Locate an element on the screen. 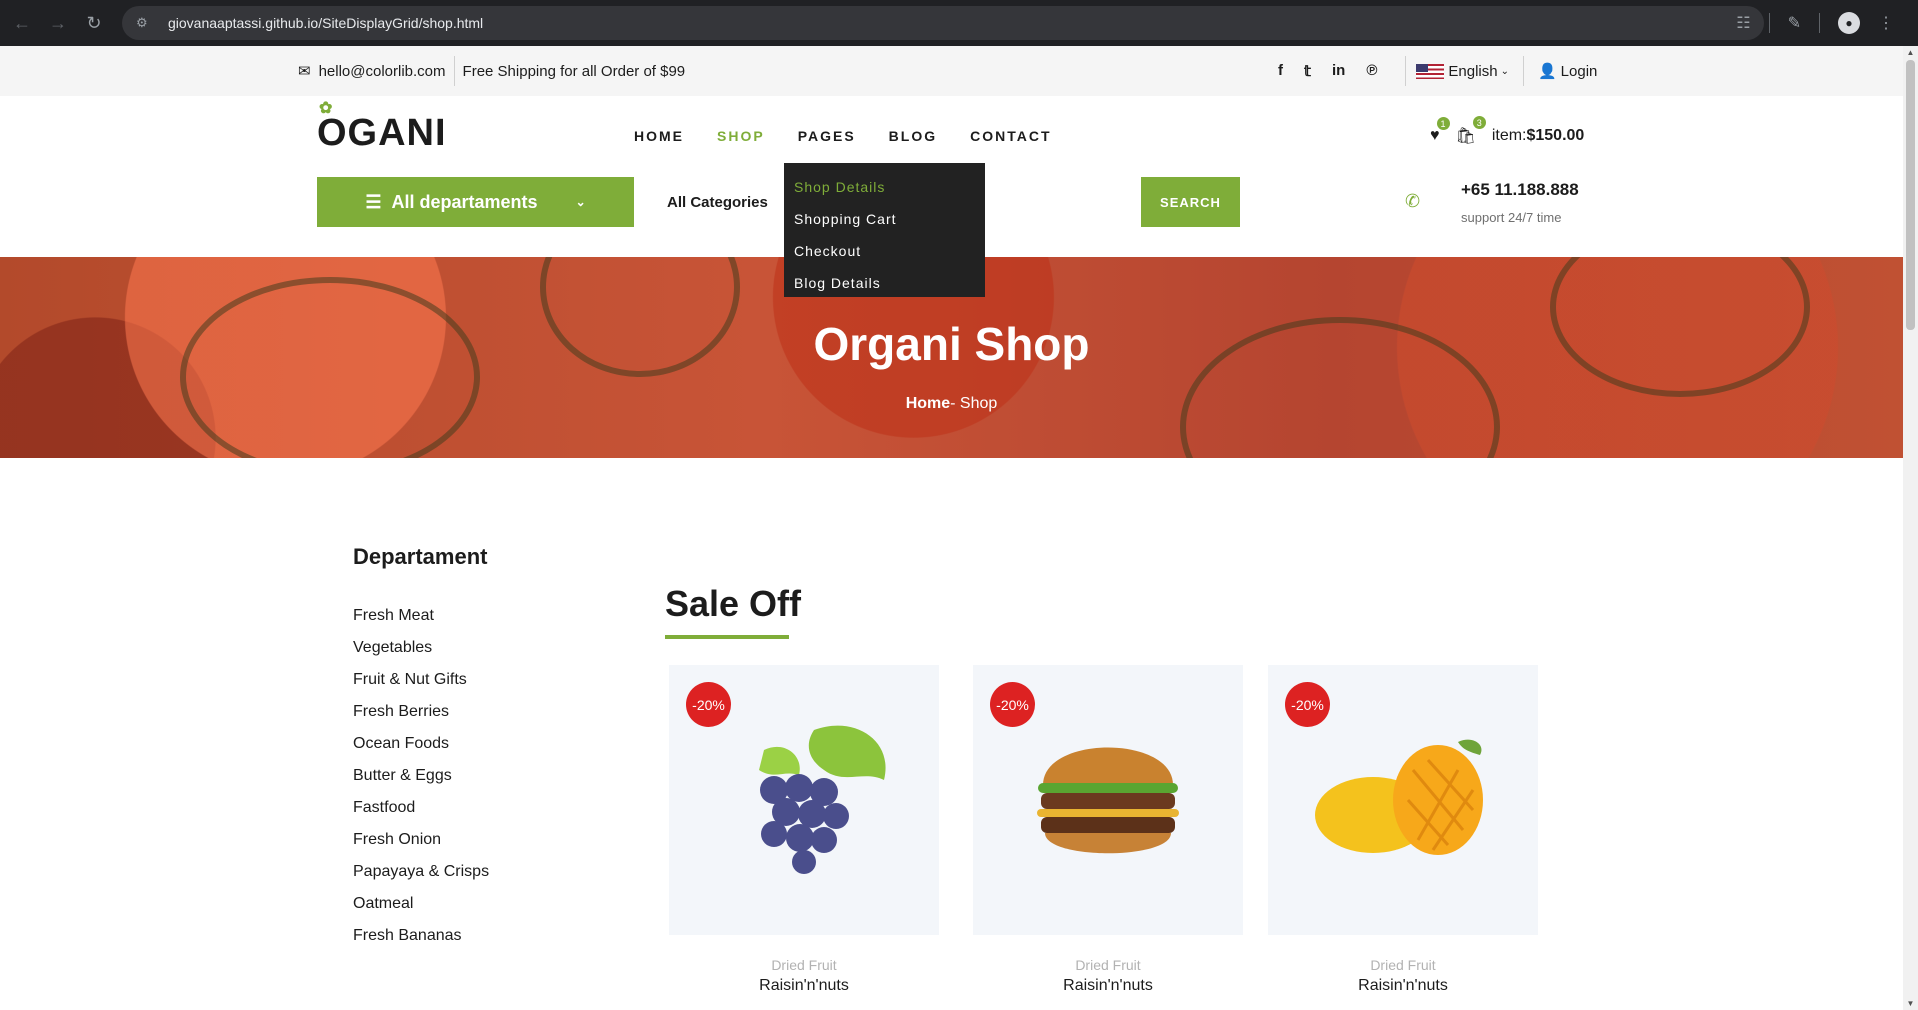  back-button: ← is located at coordinates (22, 23).